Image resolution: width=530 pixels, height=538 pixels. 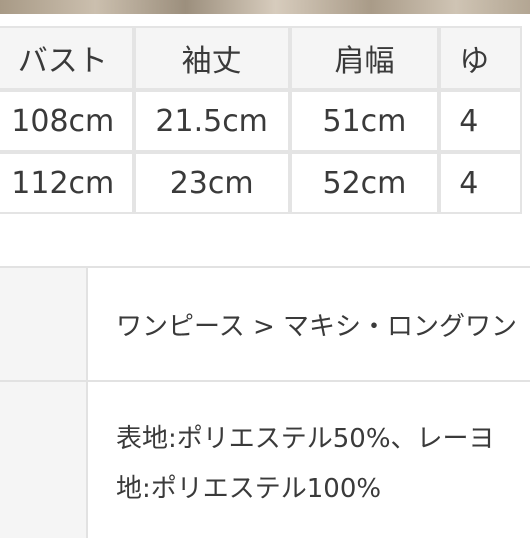 I want to click on size-table-header-row: バスト 袖丈 肩幅 ゆ, so click(x=261, y=58).